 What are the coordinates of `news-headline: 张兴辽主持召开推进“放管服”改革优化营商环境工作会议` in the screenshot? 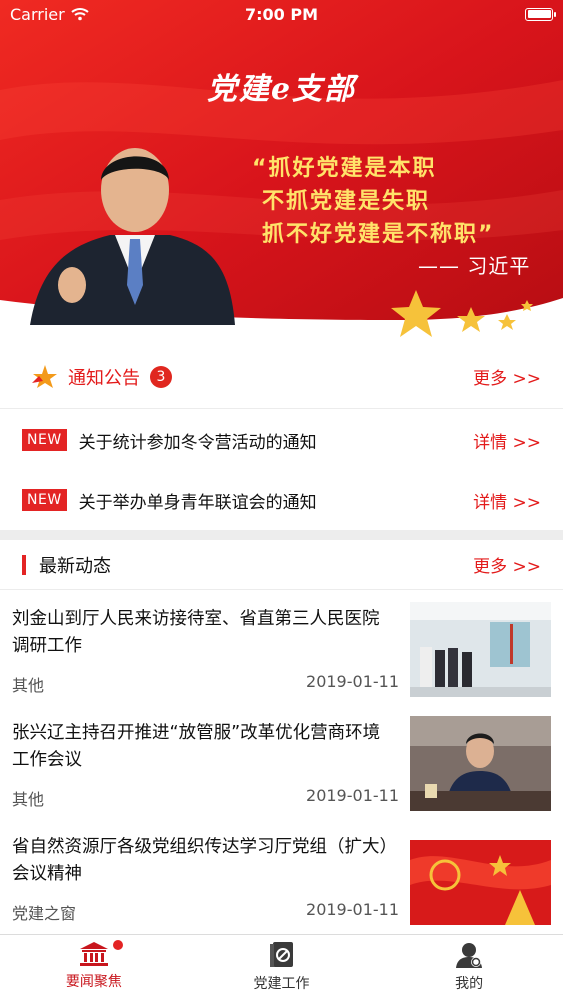 It's located at (196, 746).